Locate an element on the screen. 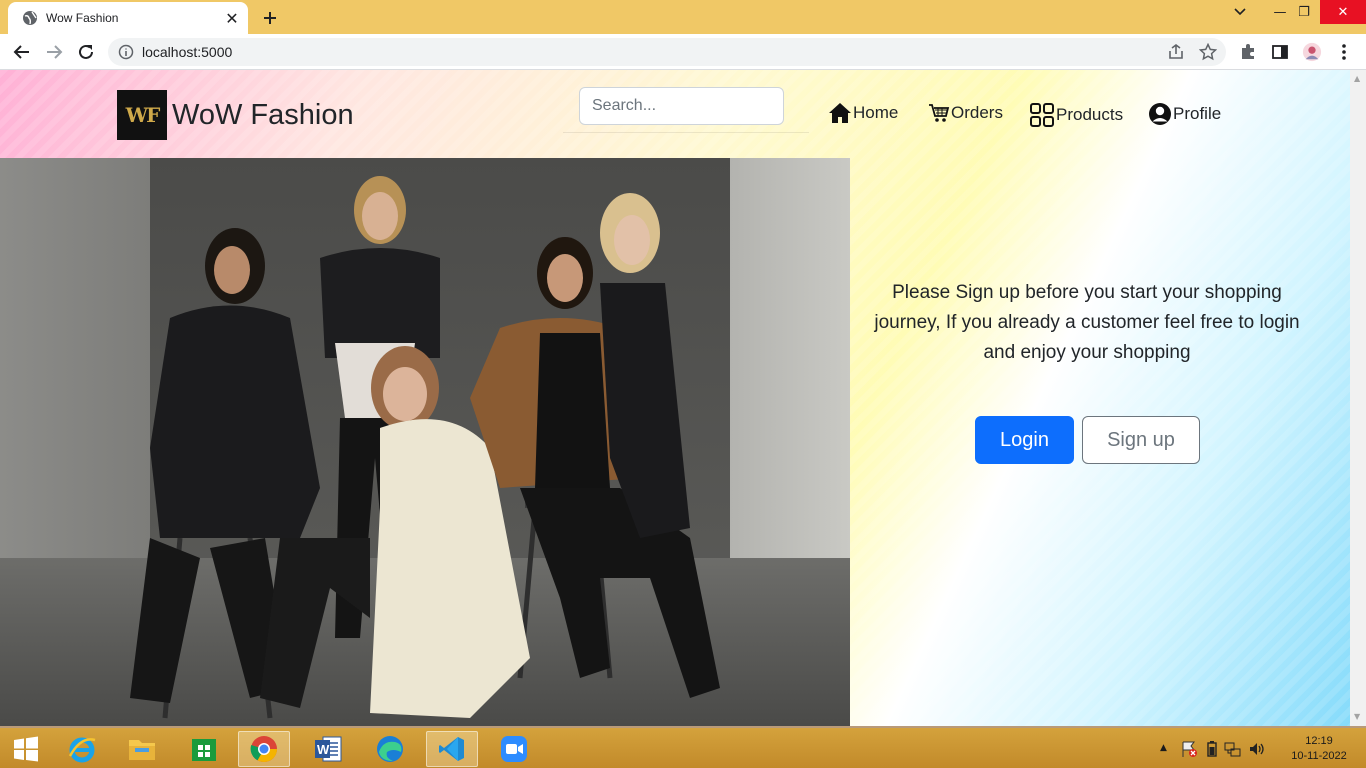 The height and width of the screenshot is (768, 1366). address-bar: localhost:5000 is located at coordinates (667, 52).